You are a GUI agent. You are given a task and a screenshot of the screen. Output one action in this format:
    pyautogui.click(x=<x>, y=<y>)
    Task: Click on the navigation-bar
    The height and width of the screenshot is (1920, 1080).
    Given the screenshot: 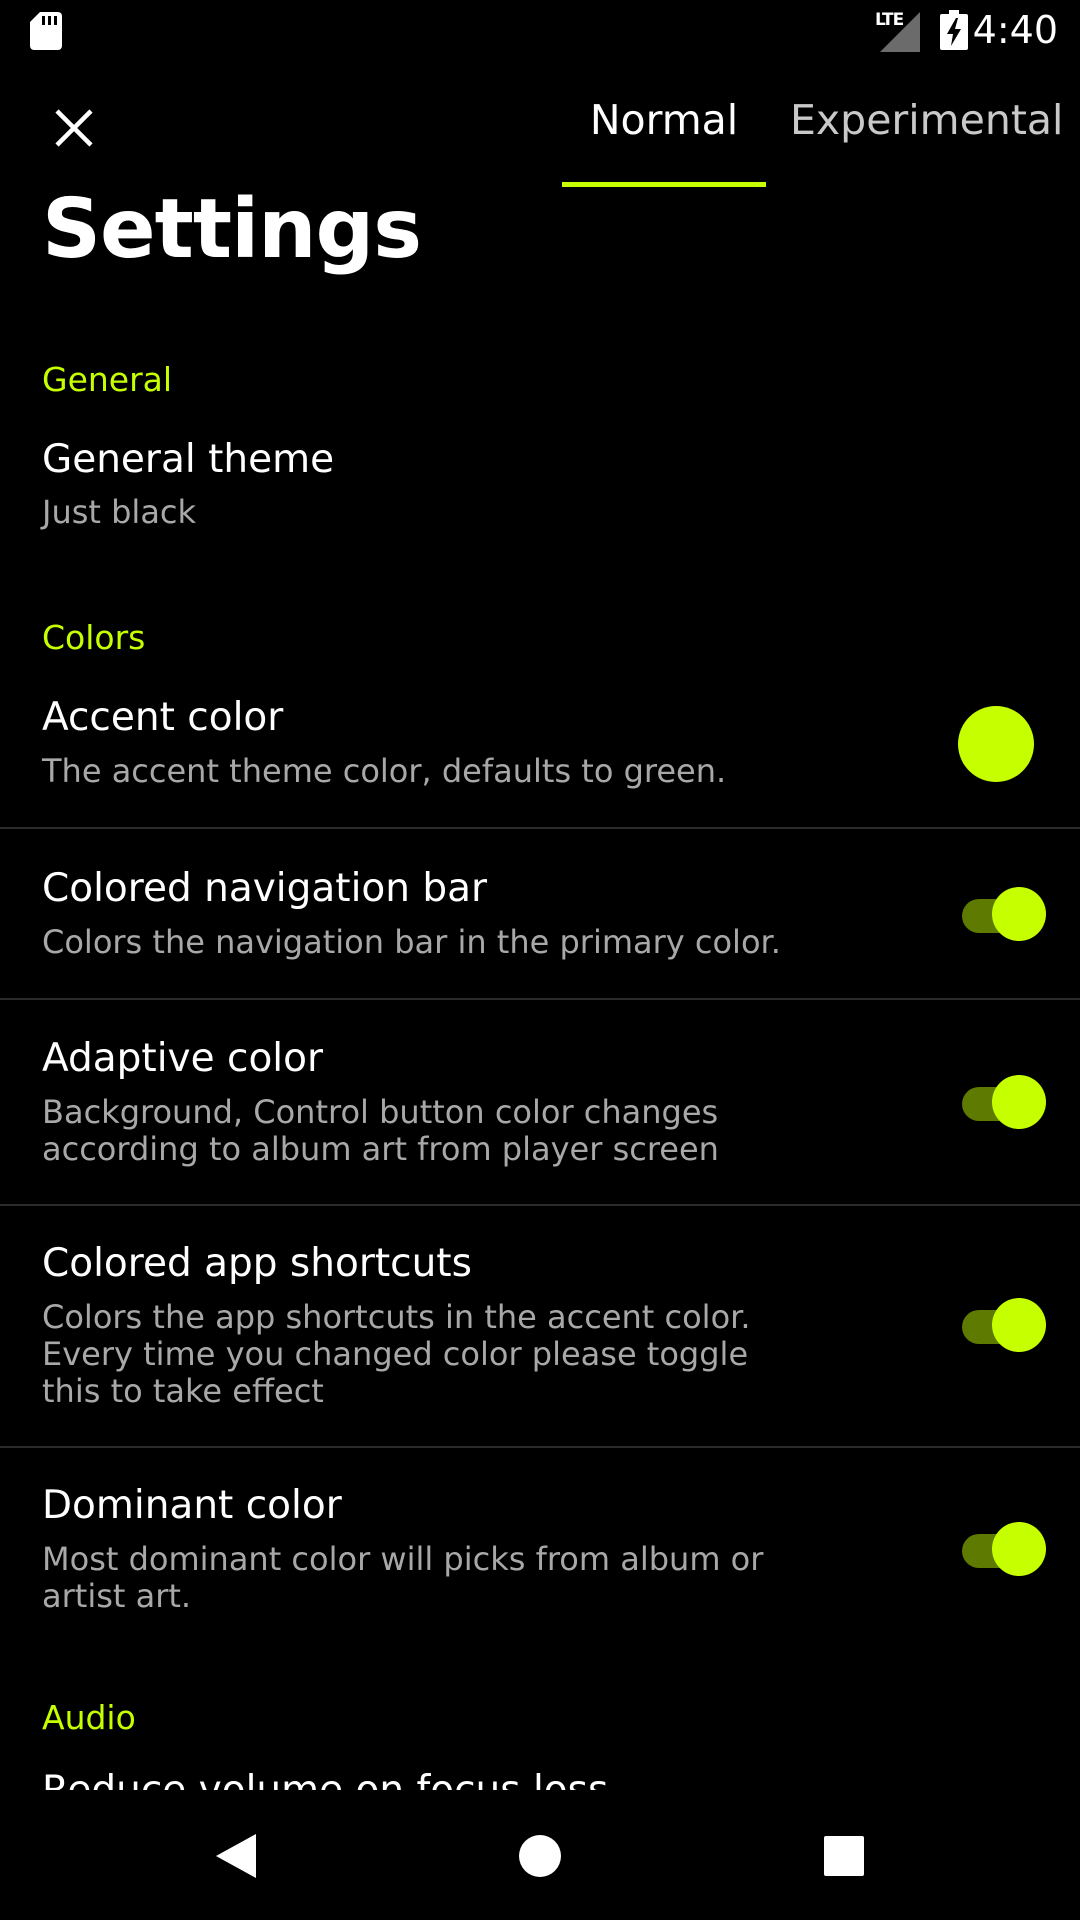 What is the action you would take?
    pyautogui.click(x=540, y=1856)
    